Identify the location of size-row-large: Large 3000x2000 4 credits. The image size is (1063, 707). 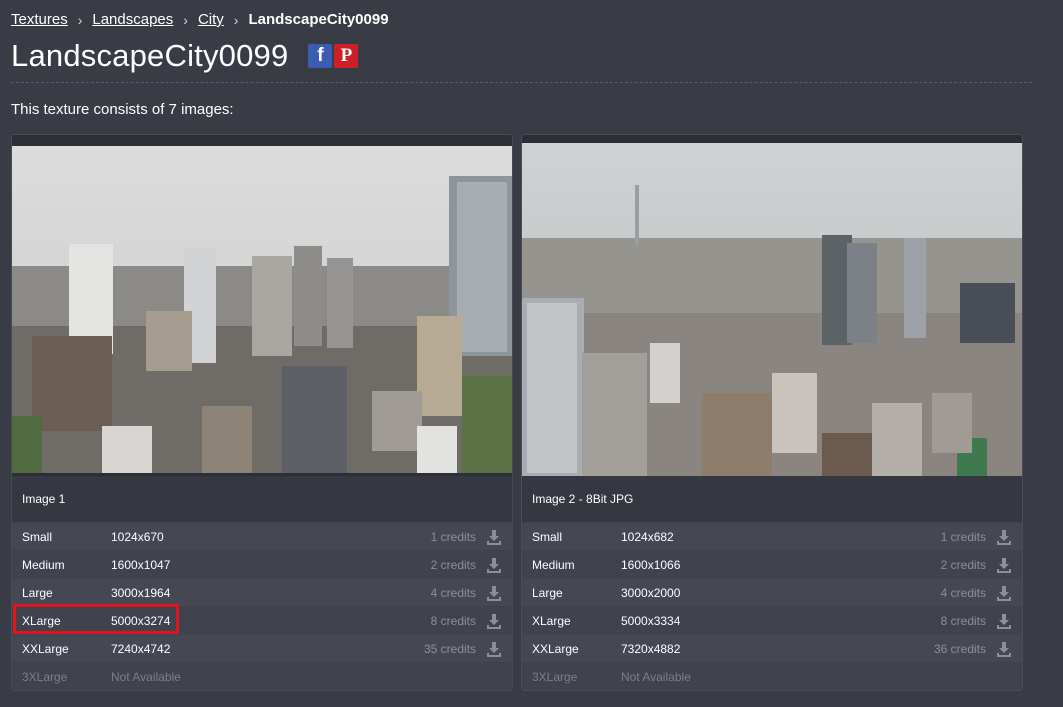
(772, 592).